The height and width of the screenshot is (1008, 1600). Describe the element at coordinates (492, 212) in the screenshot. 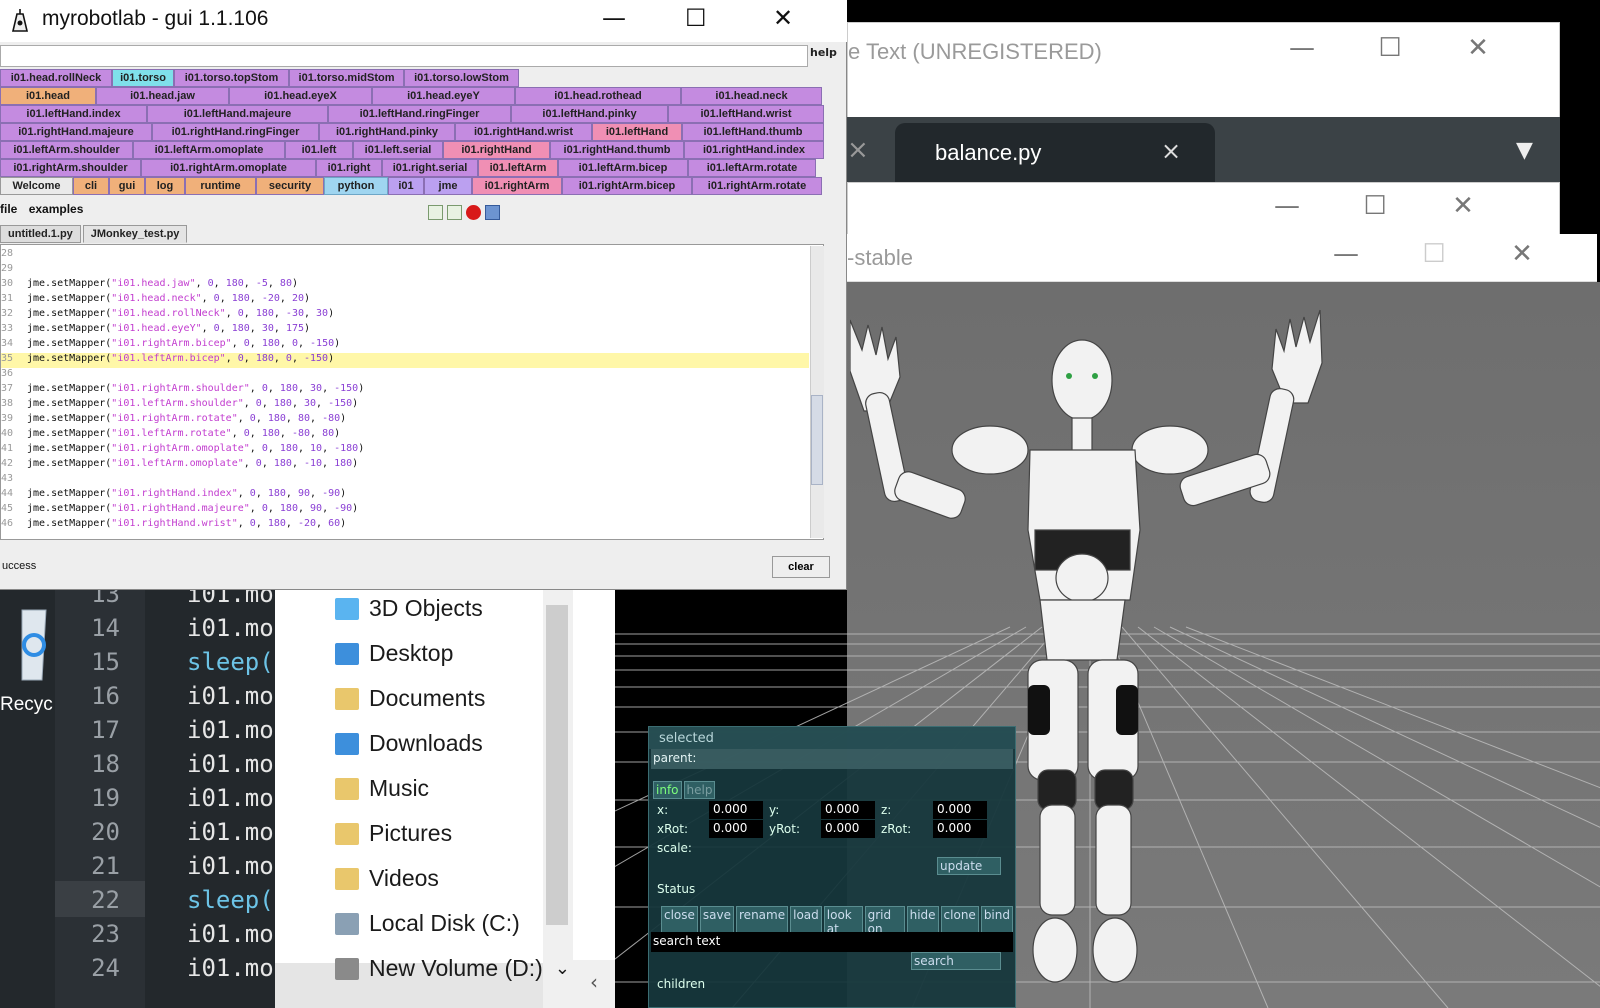

I see `save-icon` at that location.